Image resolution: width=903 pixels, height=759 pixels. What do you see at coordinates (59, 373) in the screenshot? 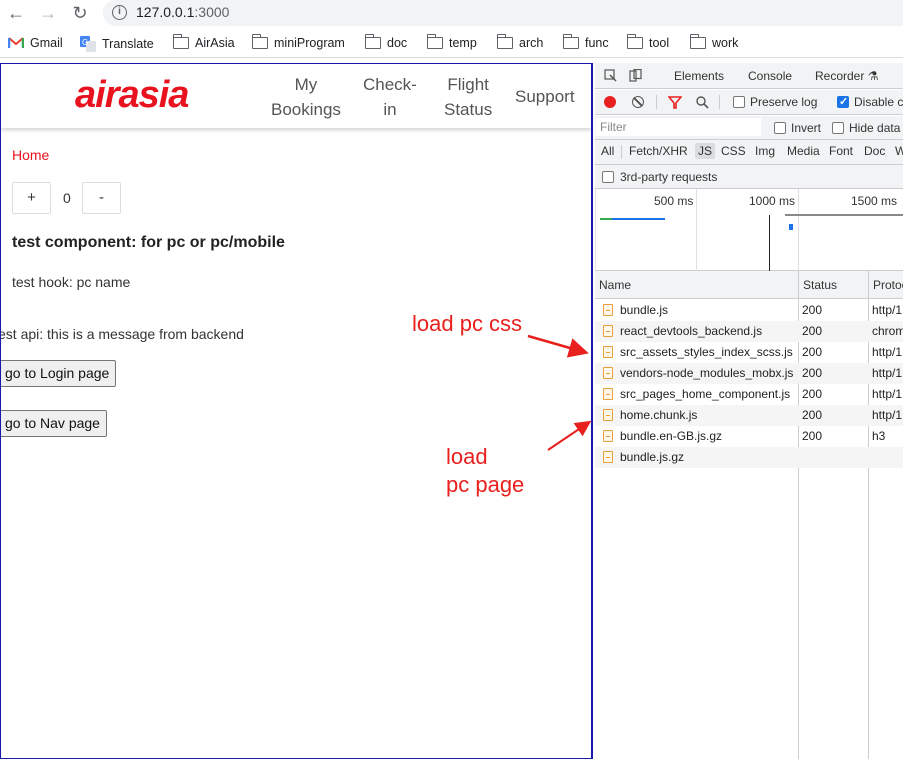
I see `go-to-login-button: go to Login page` at bounding box center [59, 373].